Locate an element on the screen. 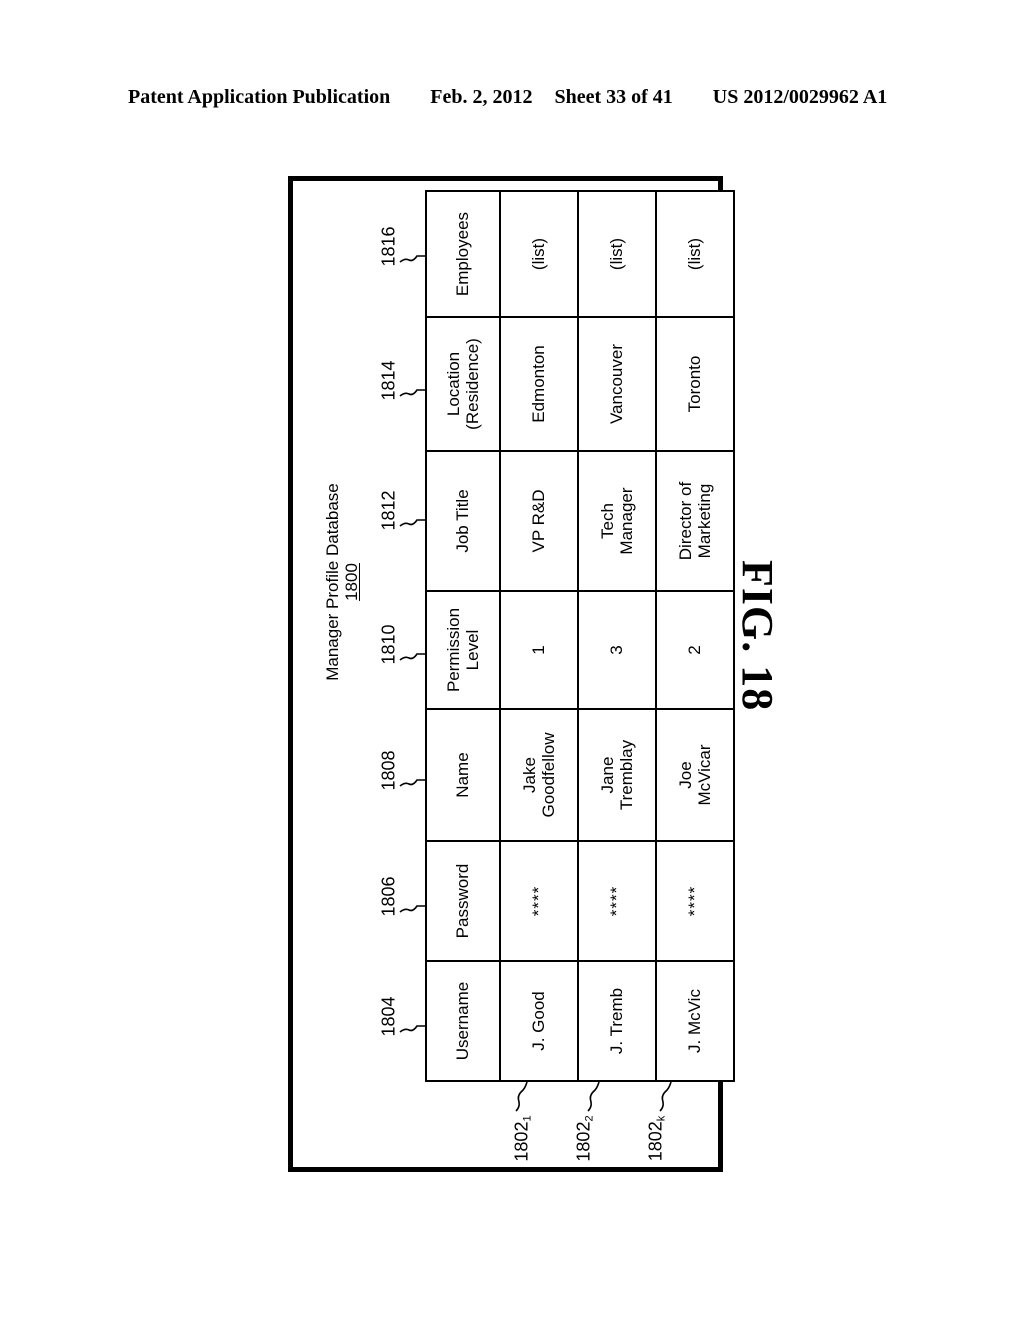 This screenshot has width=1024, height=1320. cell-job-title: Tech Manager is located at coordinates (617, 521).